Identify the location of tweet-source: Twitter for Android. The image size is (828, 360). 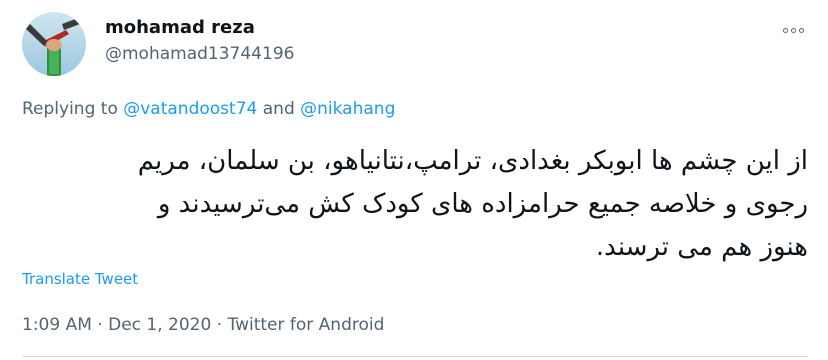
(306, 325).